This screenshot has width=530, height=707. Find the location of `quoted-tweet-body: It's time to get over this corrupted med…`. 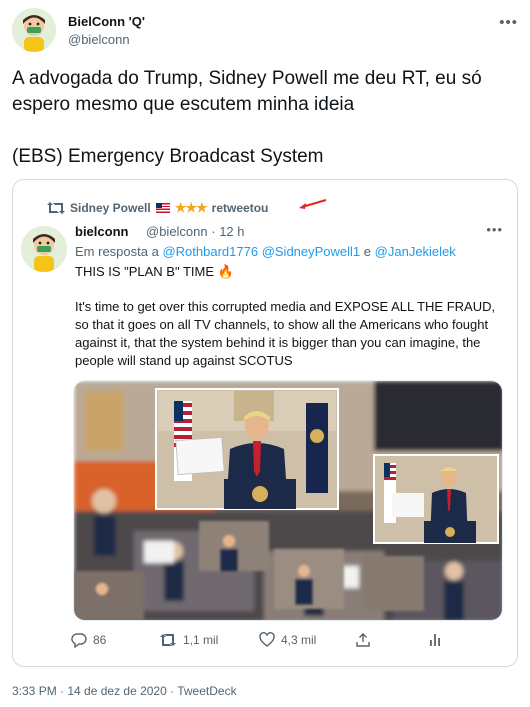

quoted-tweet-body: It's time to get over this corrupted med… is located at coordinates (285, 333).